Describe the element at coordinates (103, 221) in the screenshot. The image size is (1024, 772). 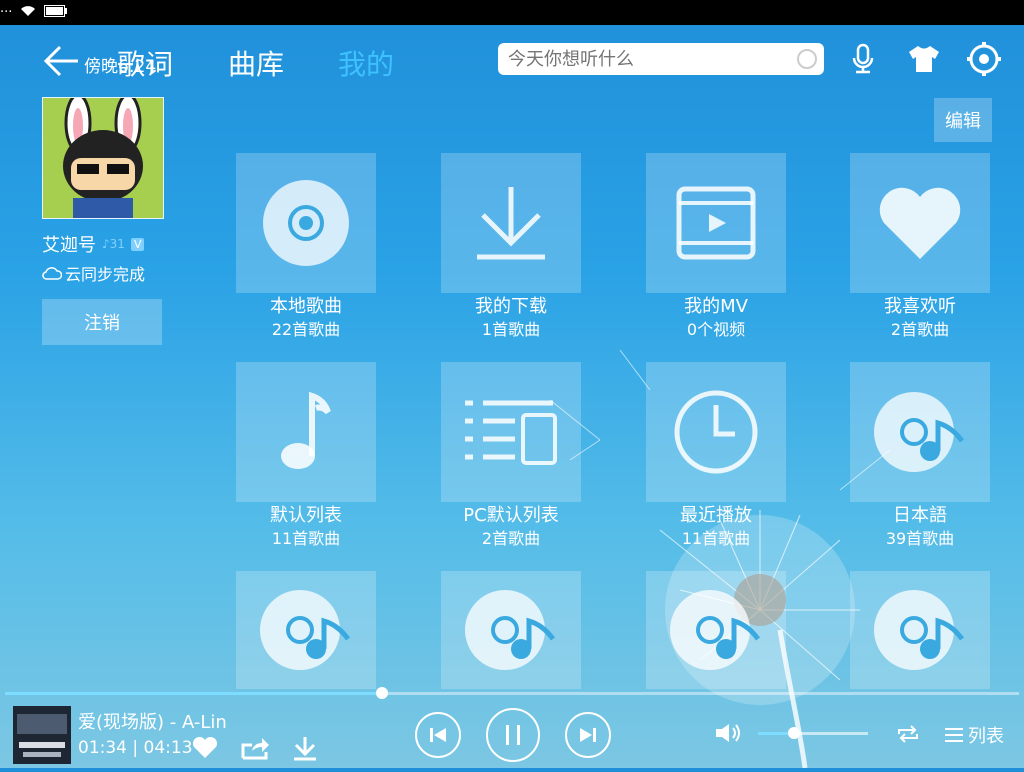
I see `profile-panel: 艾迦号 ♪ 31 V 云同步完成 注销` at that location.